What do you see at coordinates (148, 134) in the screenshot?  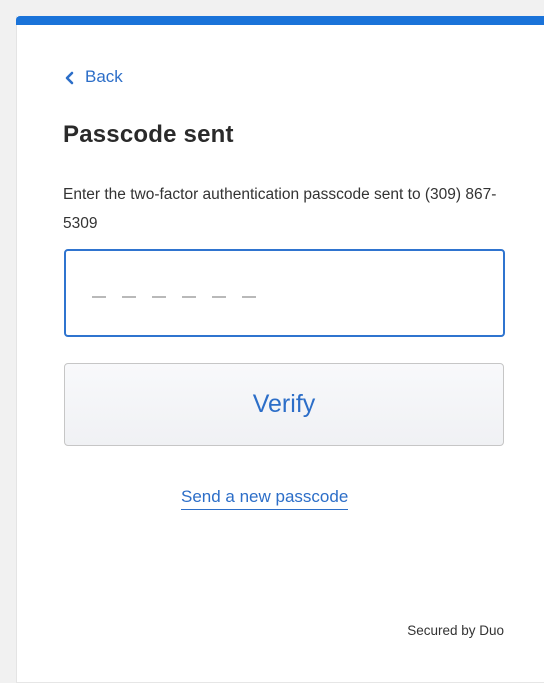 I see `page-title: Passcode sent` at bounding box center [148, 134].